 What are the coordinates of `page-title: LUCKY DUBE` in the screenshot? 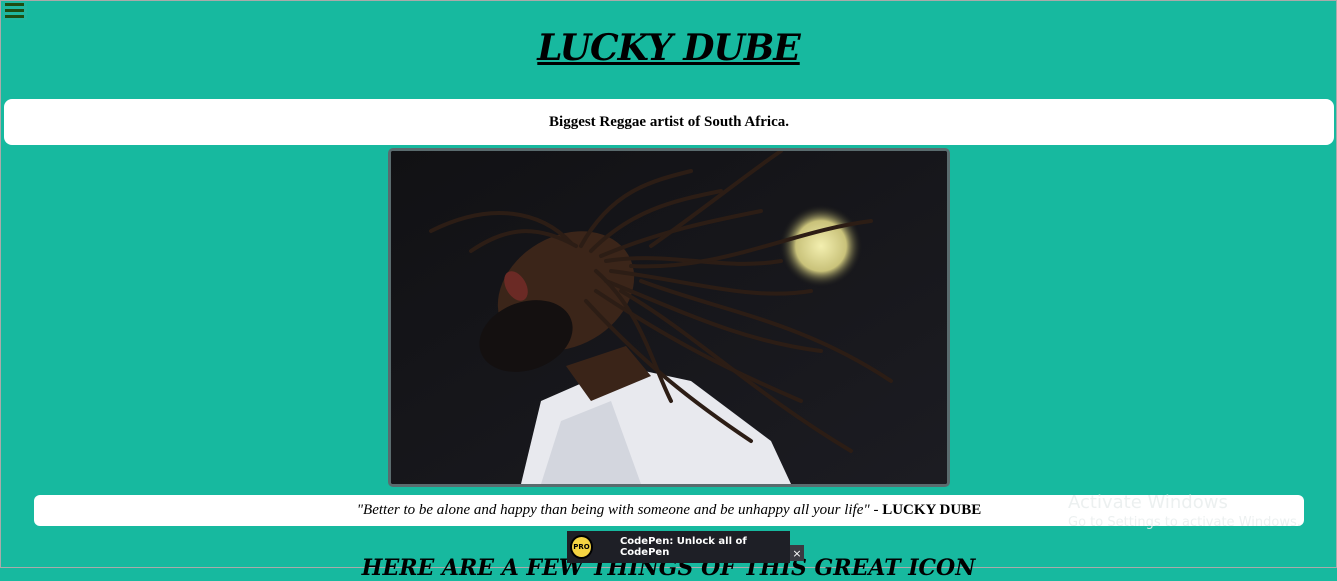 It's located at (668, 48).